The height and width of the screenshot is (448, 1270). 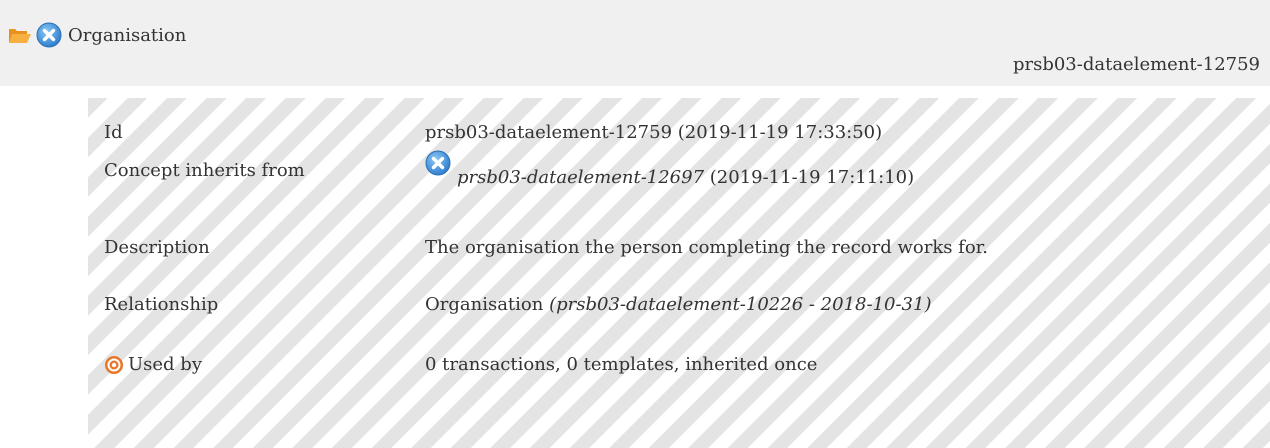 What do you see at coordinates (737, 304) in the screenshot?
I see `relationship-ref: (prsb03-dataelement-10226 - 2018-10-31)` at bounding box center [737, 304].